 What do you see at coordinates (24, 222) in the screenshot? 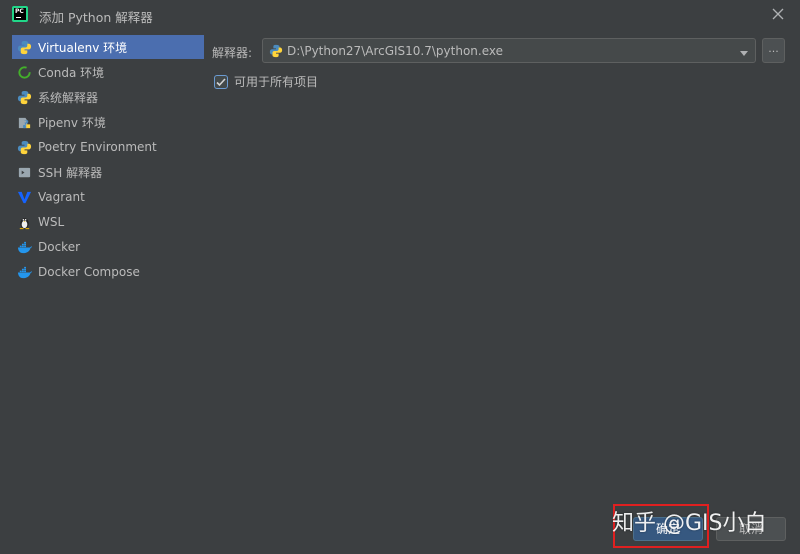
I see `linux-penguin-icon` at bounding box center [24, 222].